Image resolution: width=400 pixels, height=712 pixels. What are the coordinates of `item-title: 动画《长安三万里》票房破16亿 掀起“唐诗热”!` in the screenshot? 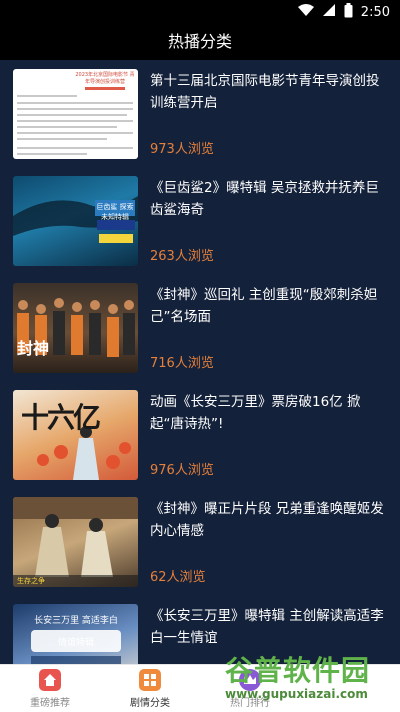 It's located at (255, 413).